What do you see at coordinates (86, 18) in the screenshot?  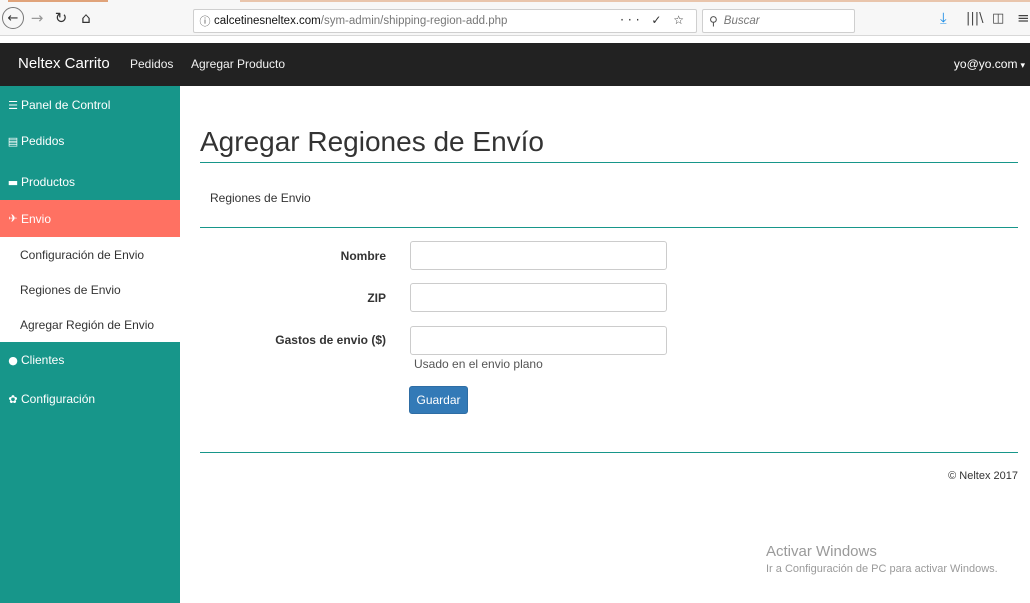 I see `home-icon: ⌂` at bounding box center [86, 18].